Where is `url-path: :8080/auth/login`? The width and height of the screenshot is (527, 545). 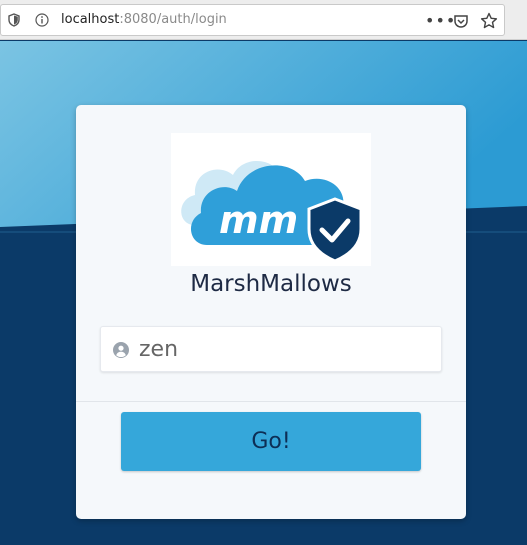 url-path: :8080/auth/login is located at coordinates (173, 19).